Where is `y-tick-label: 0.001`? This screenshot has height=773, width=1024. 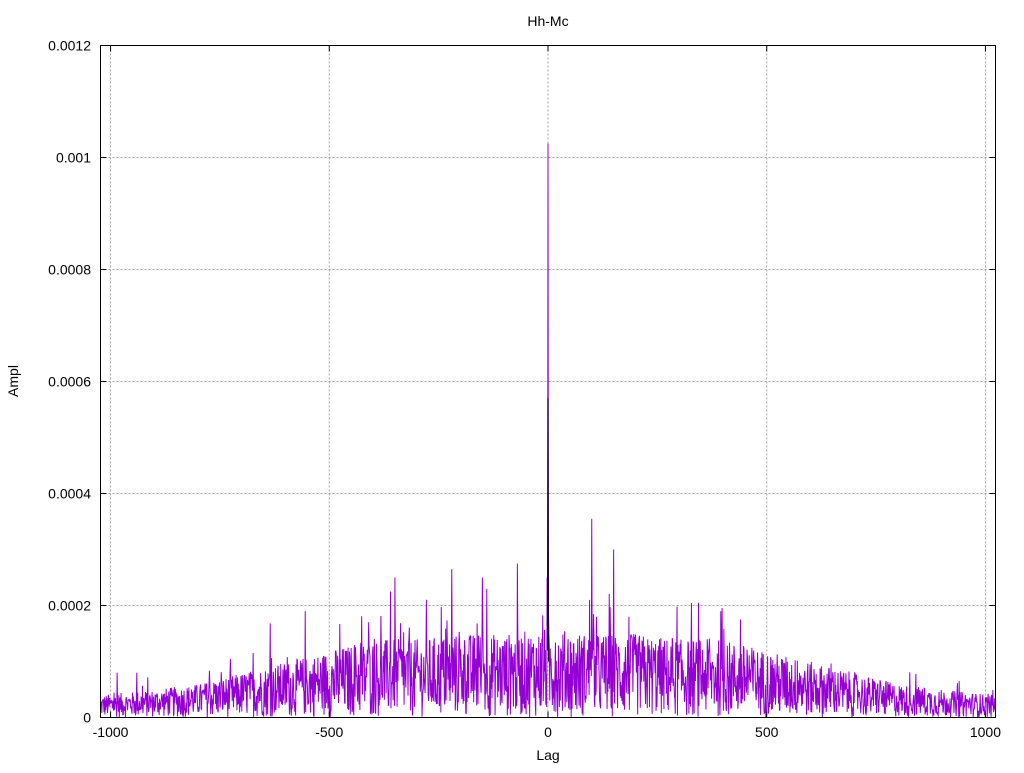 y-tick-label: 0.001 is located at coordinates (73, 158).